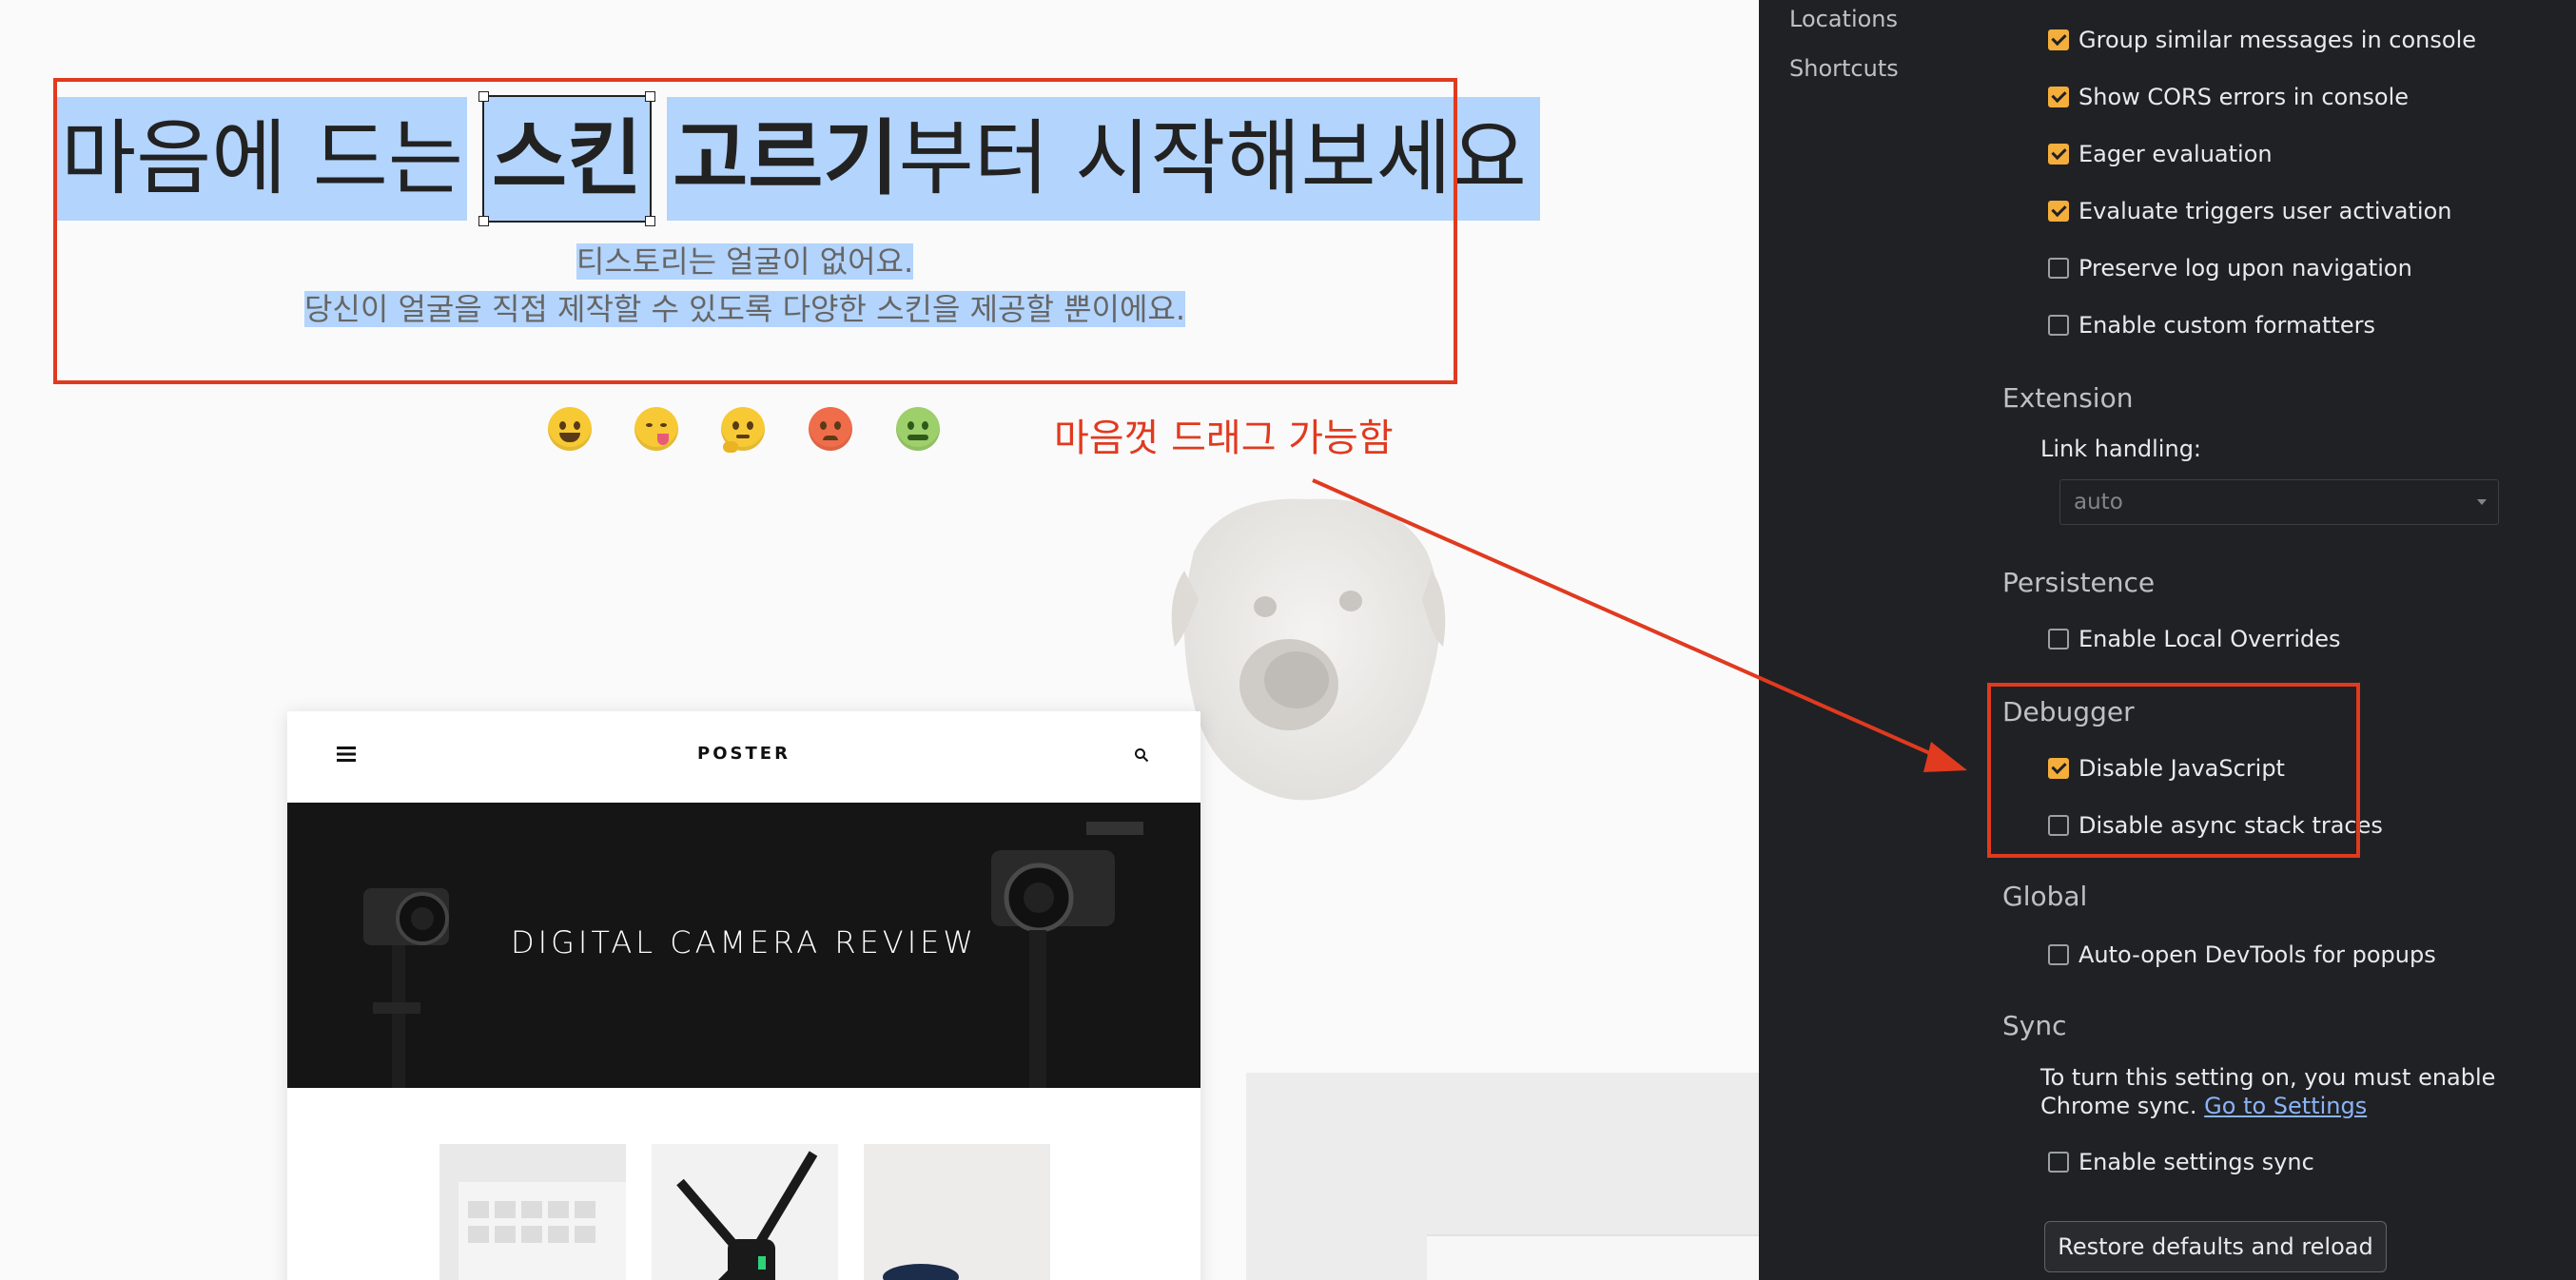  What do you see at coordinates (918, 429) in the screenshot?
I see `nauseated-emoji` at bounding box center [918, 429].